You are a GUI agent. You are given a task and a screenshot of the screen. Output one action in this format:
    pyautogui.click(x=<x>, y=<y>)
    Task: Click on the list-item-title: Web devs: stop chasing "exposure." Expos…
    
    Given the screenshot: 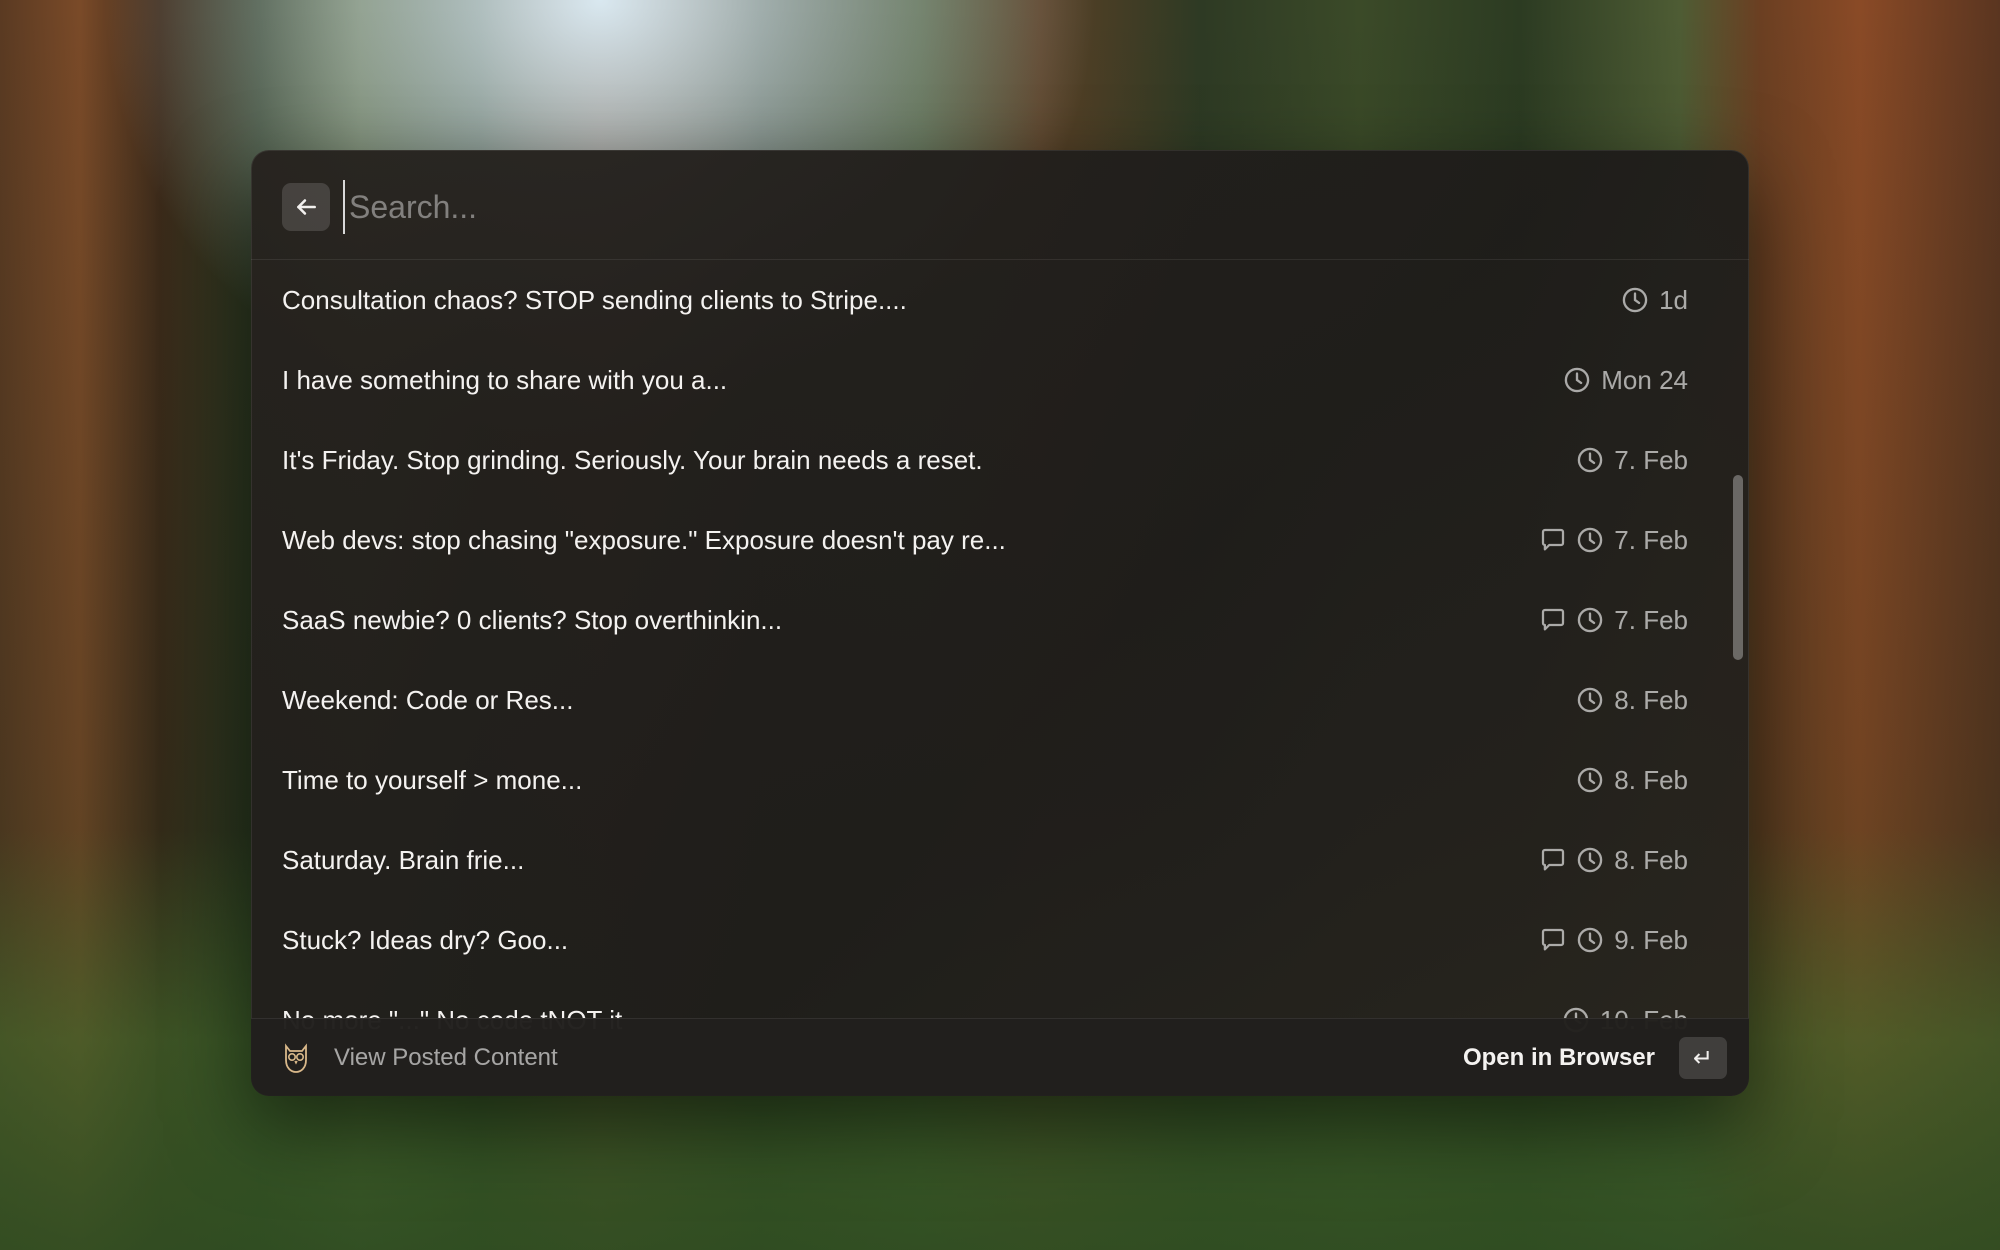 What is the action you would take?
    pyautogui.click(x=644, y=540)
    